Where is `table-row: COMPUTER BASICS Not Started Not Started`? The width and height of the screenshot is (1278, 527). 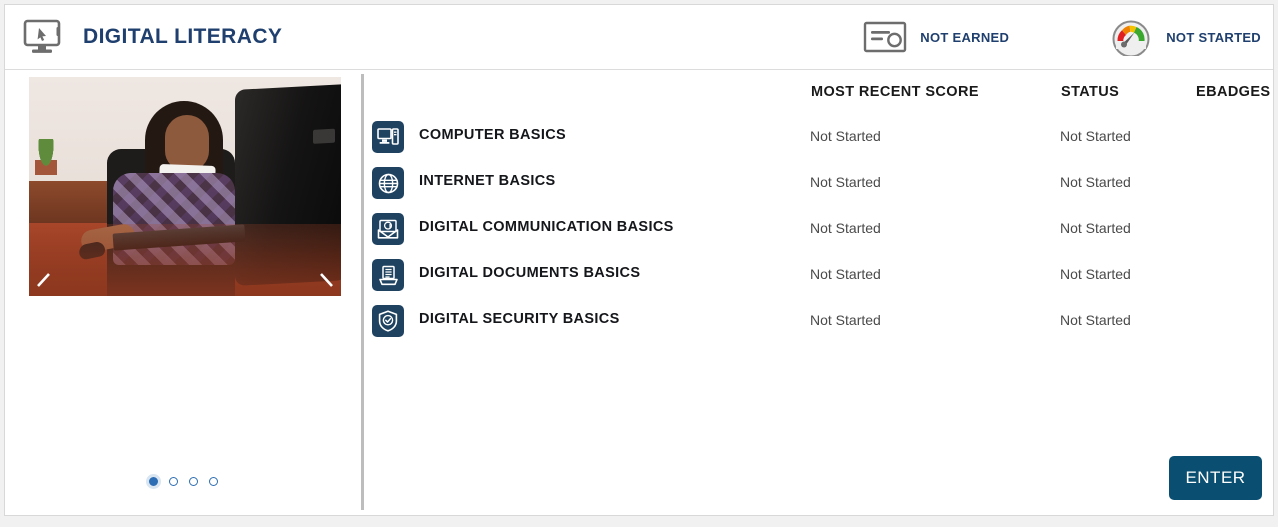 table-row: COMPUTER BASICS Not Started Not Started is located at coordinates (818, 139).